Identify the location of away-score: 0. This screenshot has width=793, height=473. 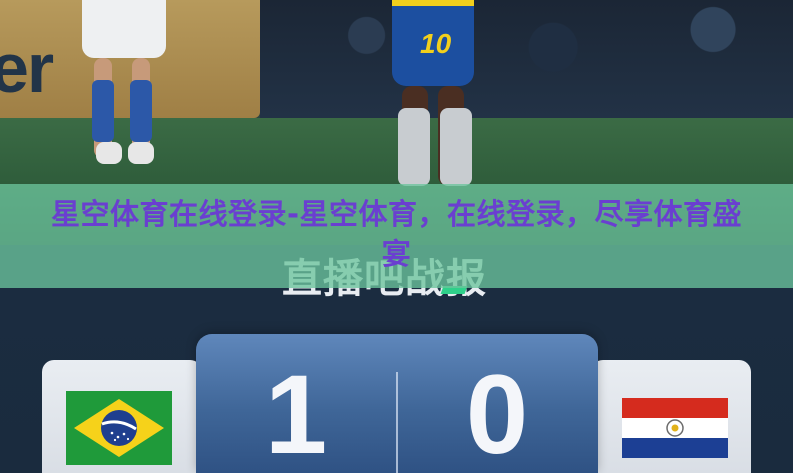
(497, 412).